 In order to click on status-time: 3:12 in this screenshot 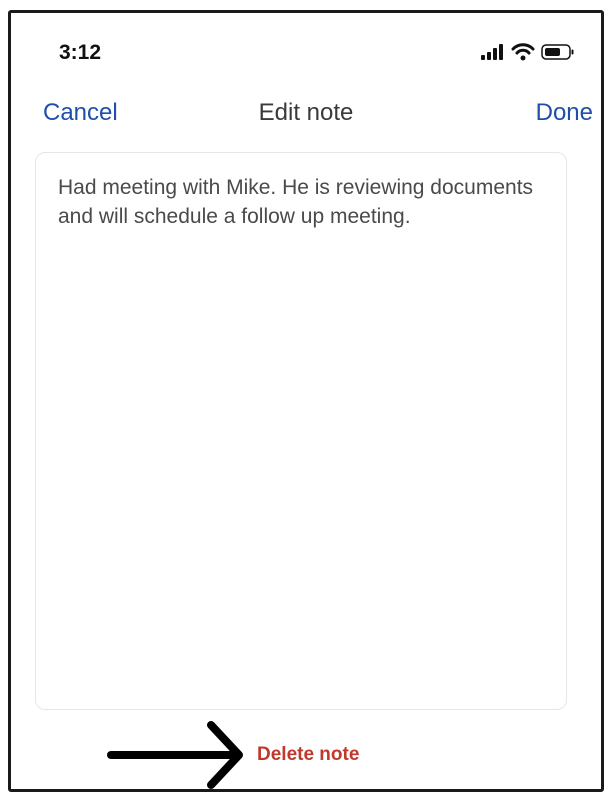, I will do `click(80, 52)`.